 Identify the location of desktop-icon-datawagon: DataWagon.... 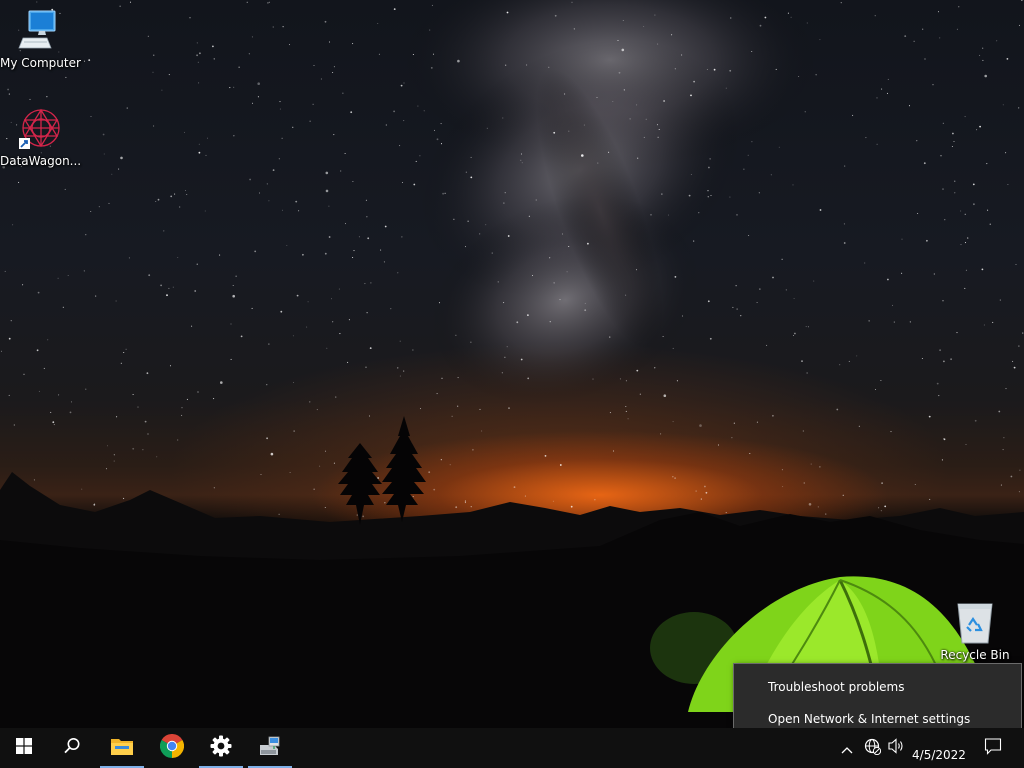
(41, 137).